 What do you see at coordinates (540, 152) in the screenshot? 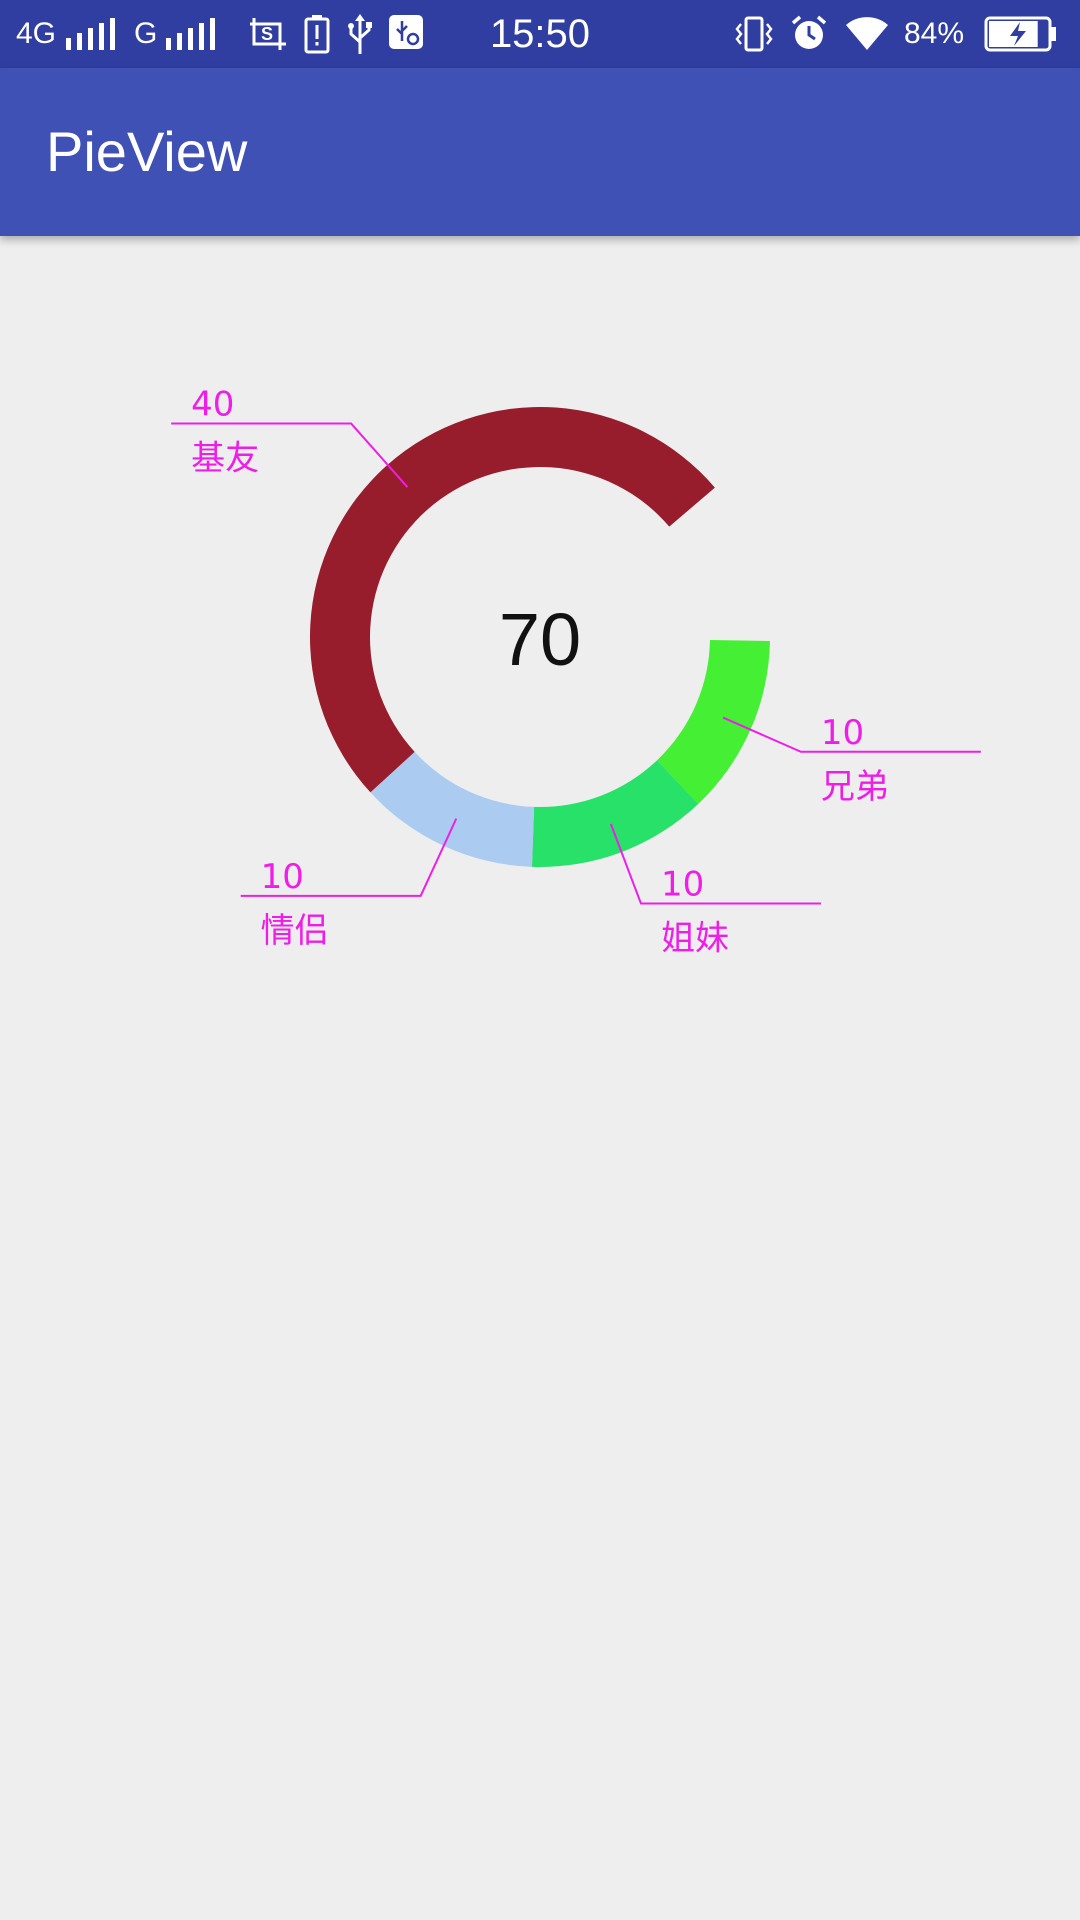
I see `app-bar: PieView` at bounding box center [540, 152].